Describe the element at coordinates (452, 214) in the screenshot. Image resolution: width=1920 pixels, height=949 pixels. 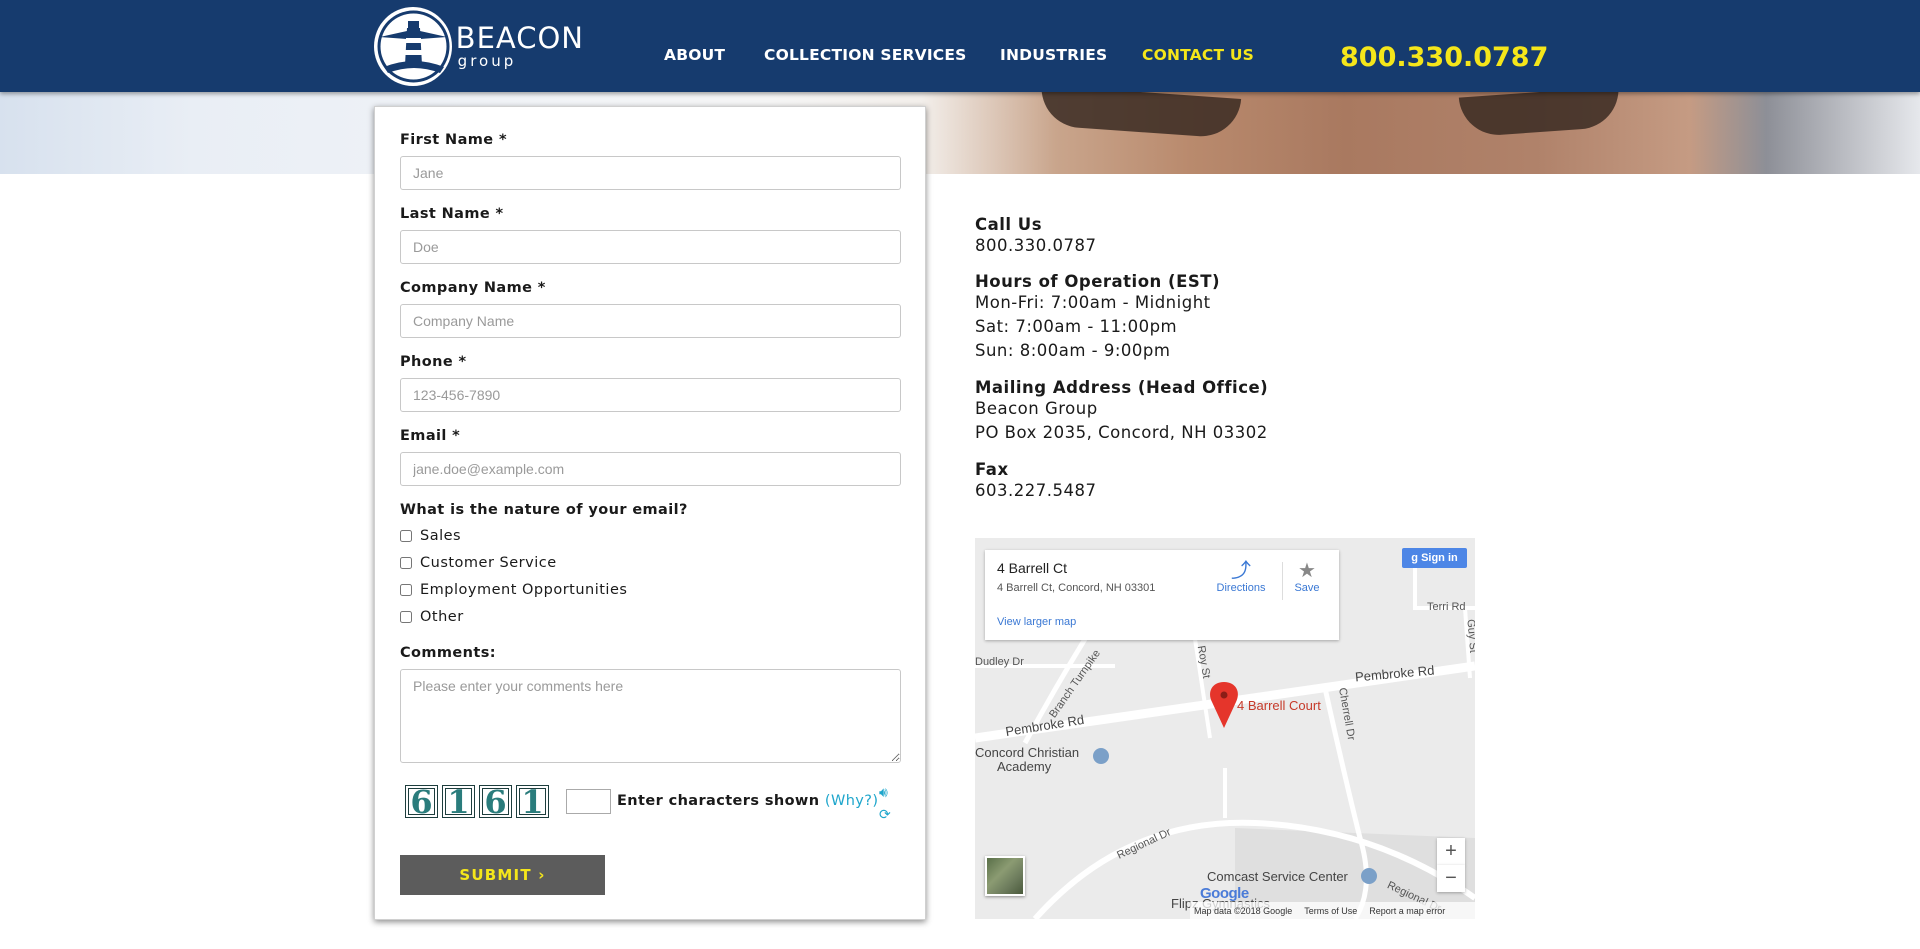
I see `last-name-label: Last Name *` at that location.